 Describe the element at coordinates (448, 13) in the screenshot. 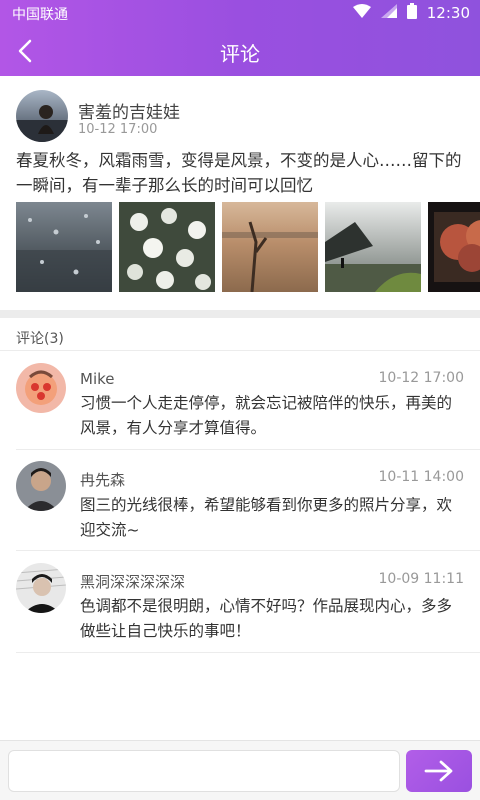

I see `clock: 12:30` at that location.